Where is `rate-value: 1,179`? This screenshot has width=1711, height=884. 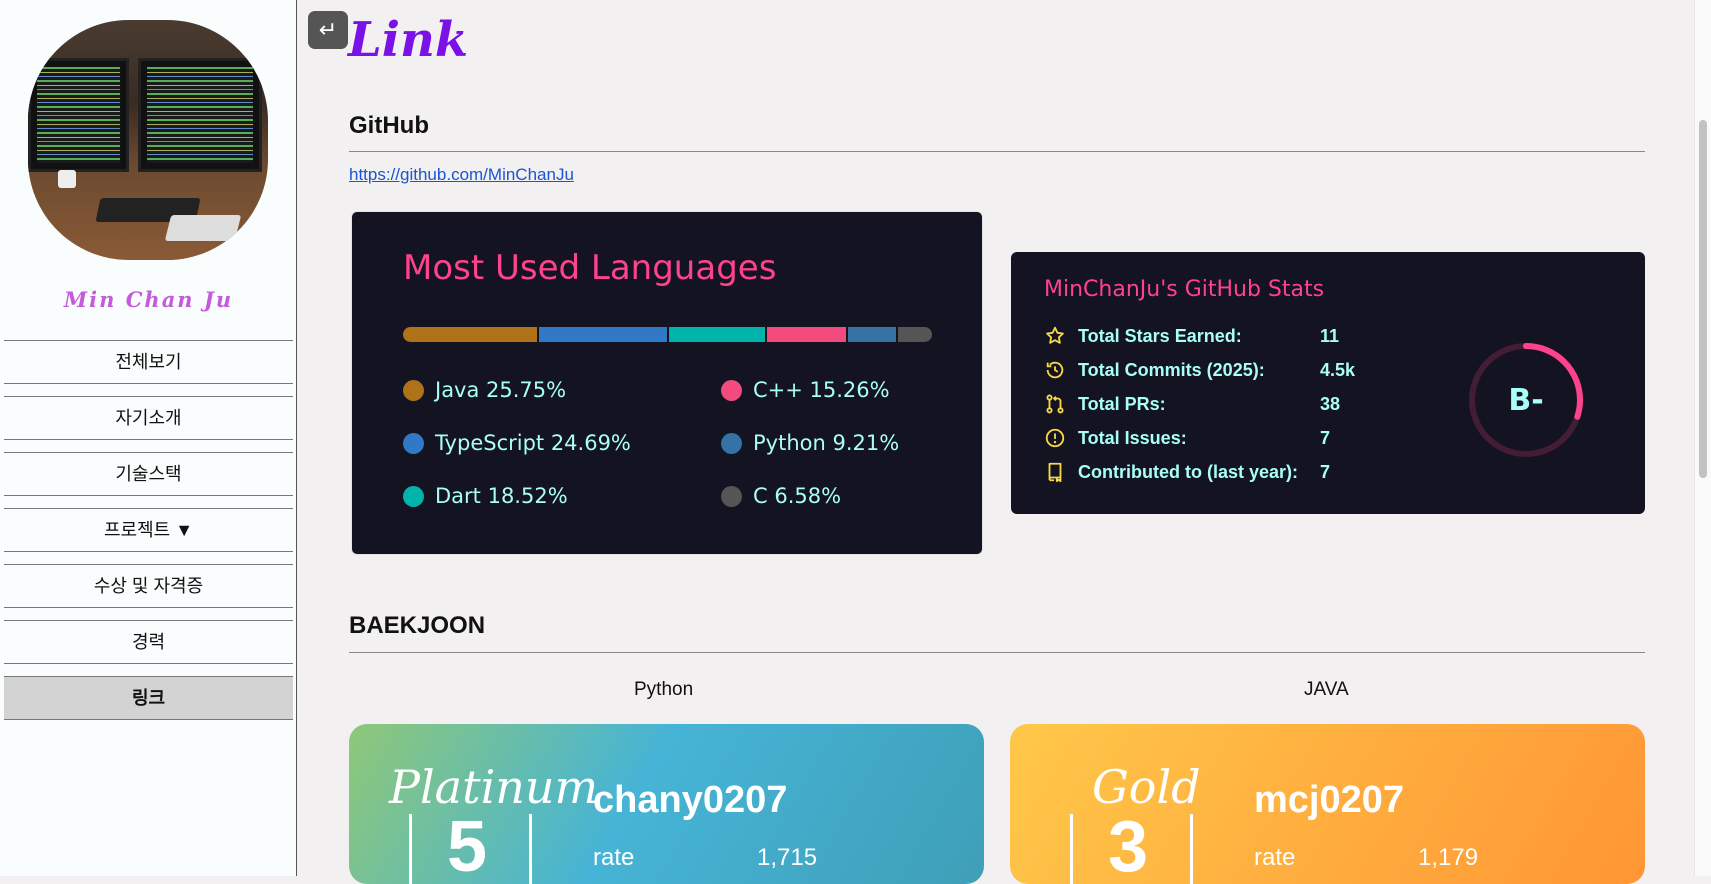
rate-value: 1,179 is located at coordinates (1448, 857).